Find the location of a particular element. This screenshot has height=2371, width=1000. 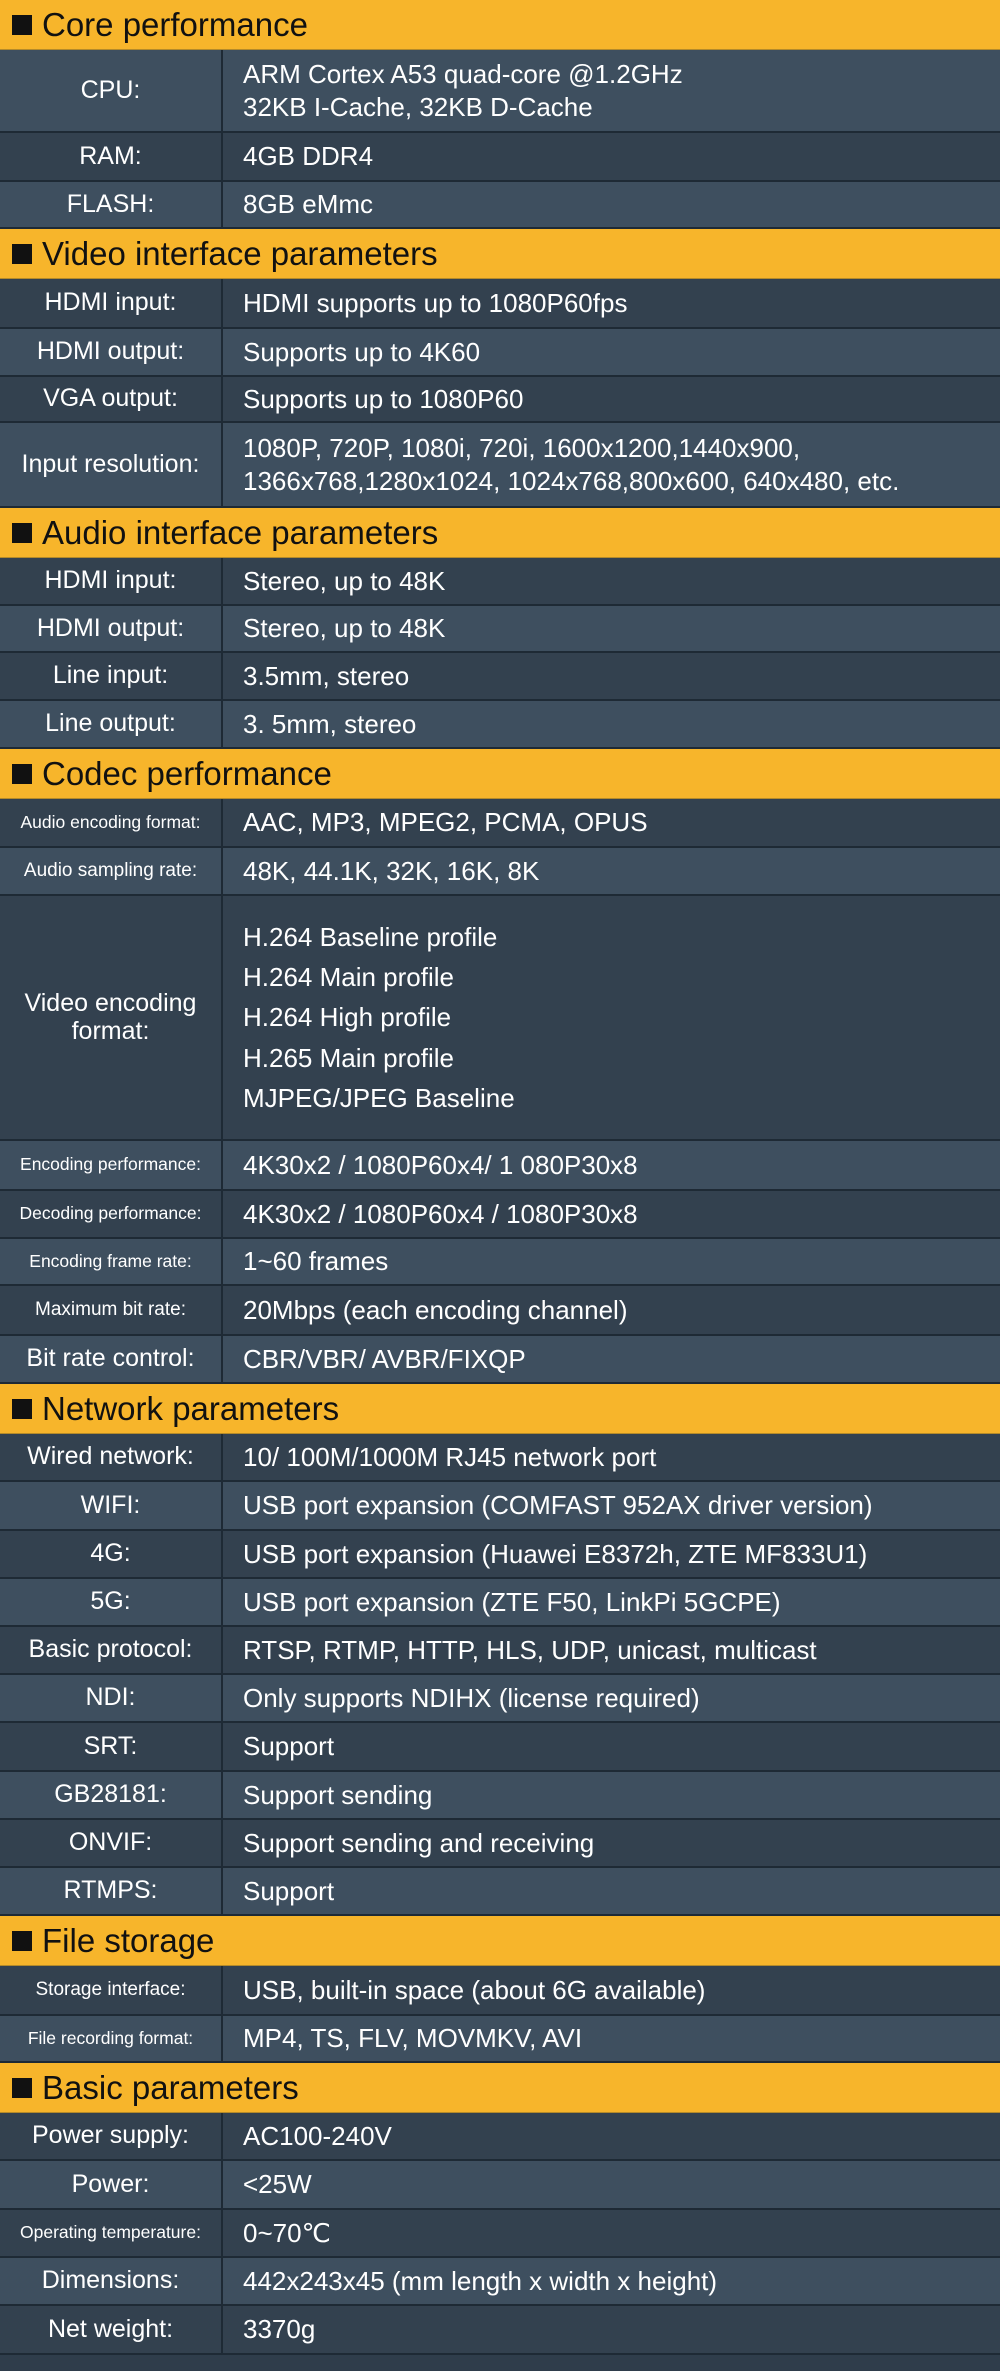

spec-row-ram: RAM: 4GB DDR4 is located at coordinates (500, 157).